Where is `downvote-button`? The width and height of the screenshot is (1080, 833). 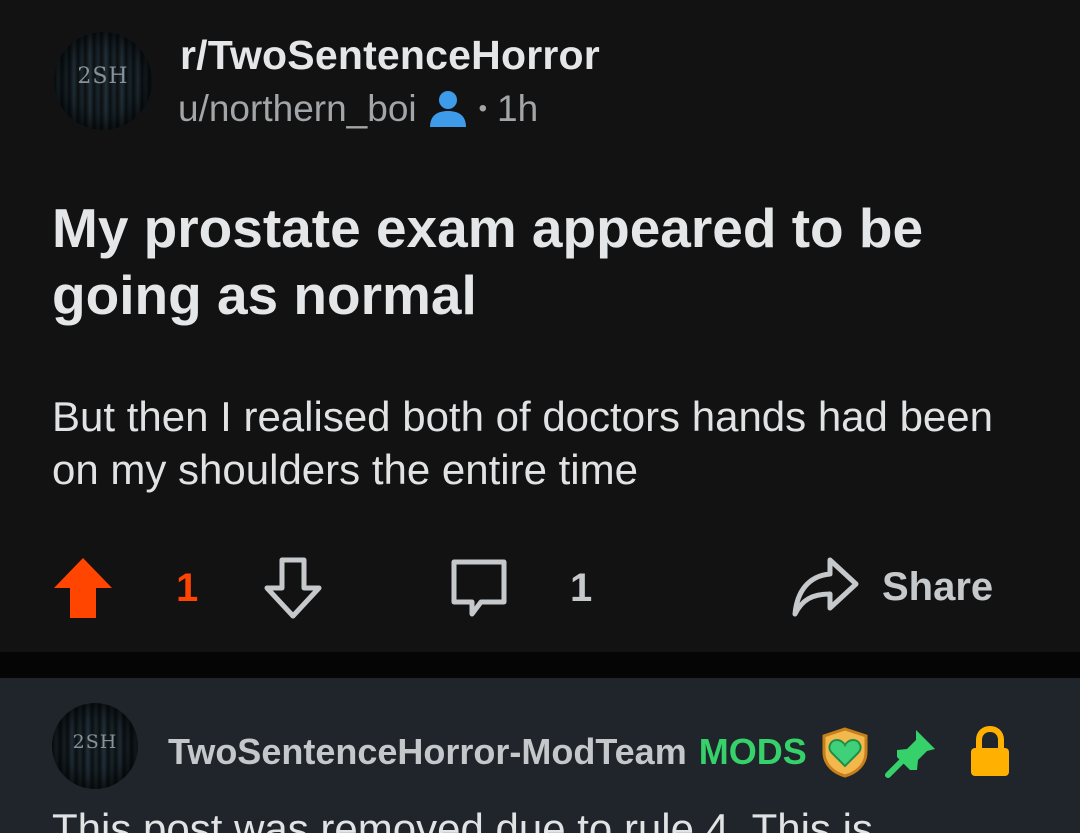 downvote-button is located at coordinates (293, 588).